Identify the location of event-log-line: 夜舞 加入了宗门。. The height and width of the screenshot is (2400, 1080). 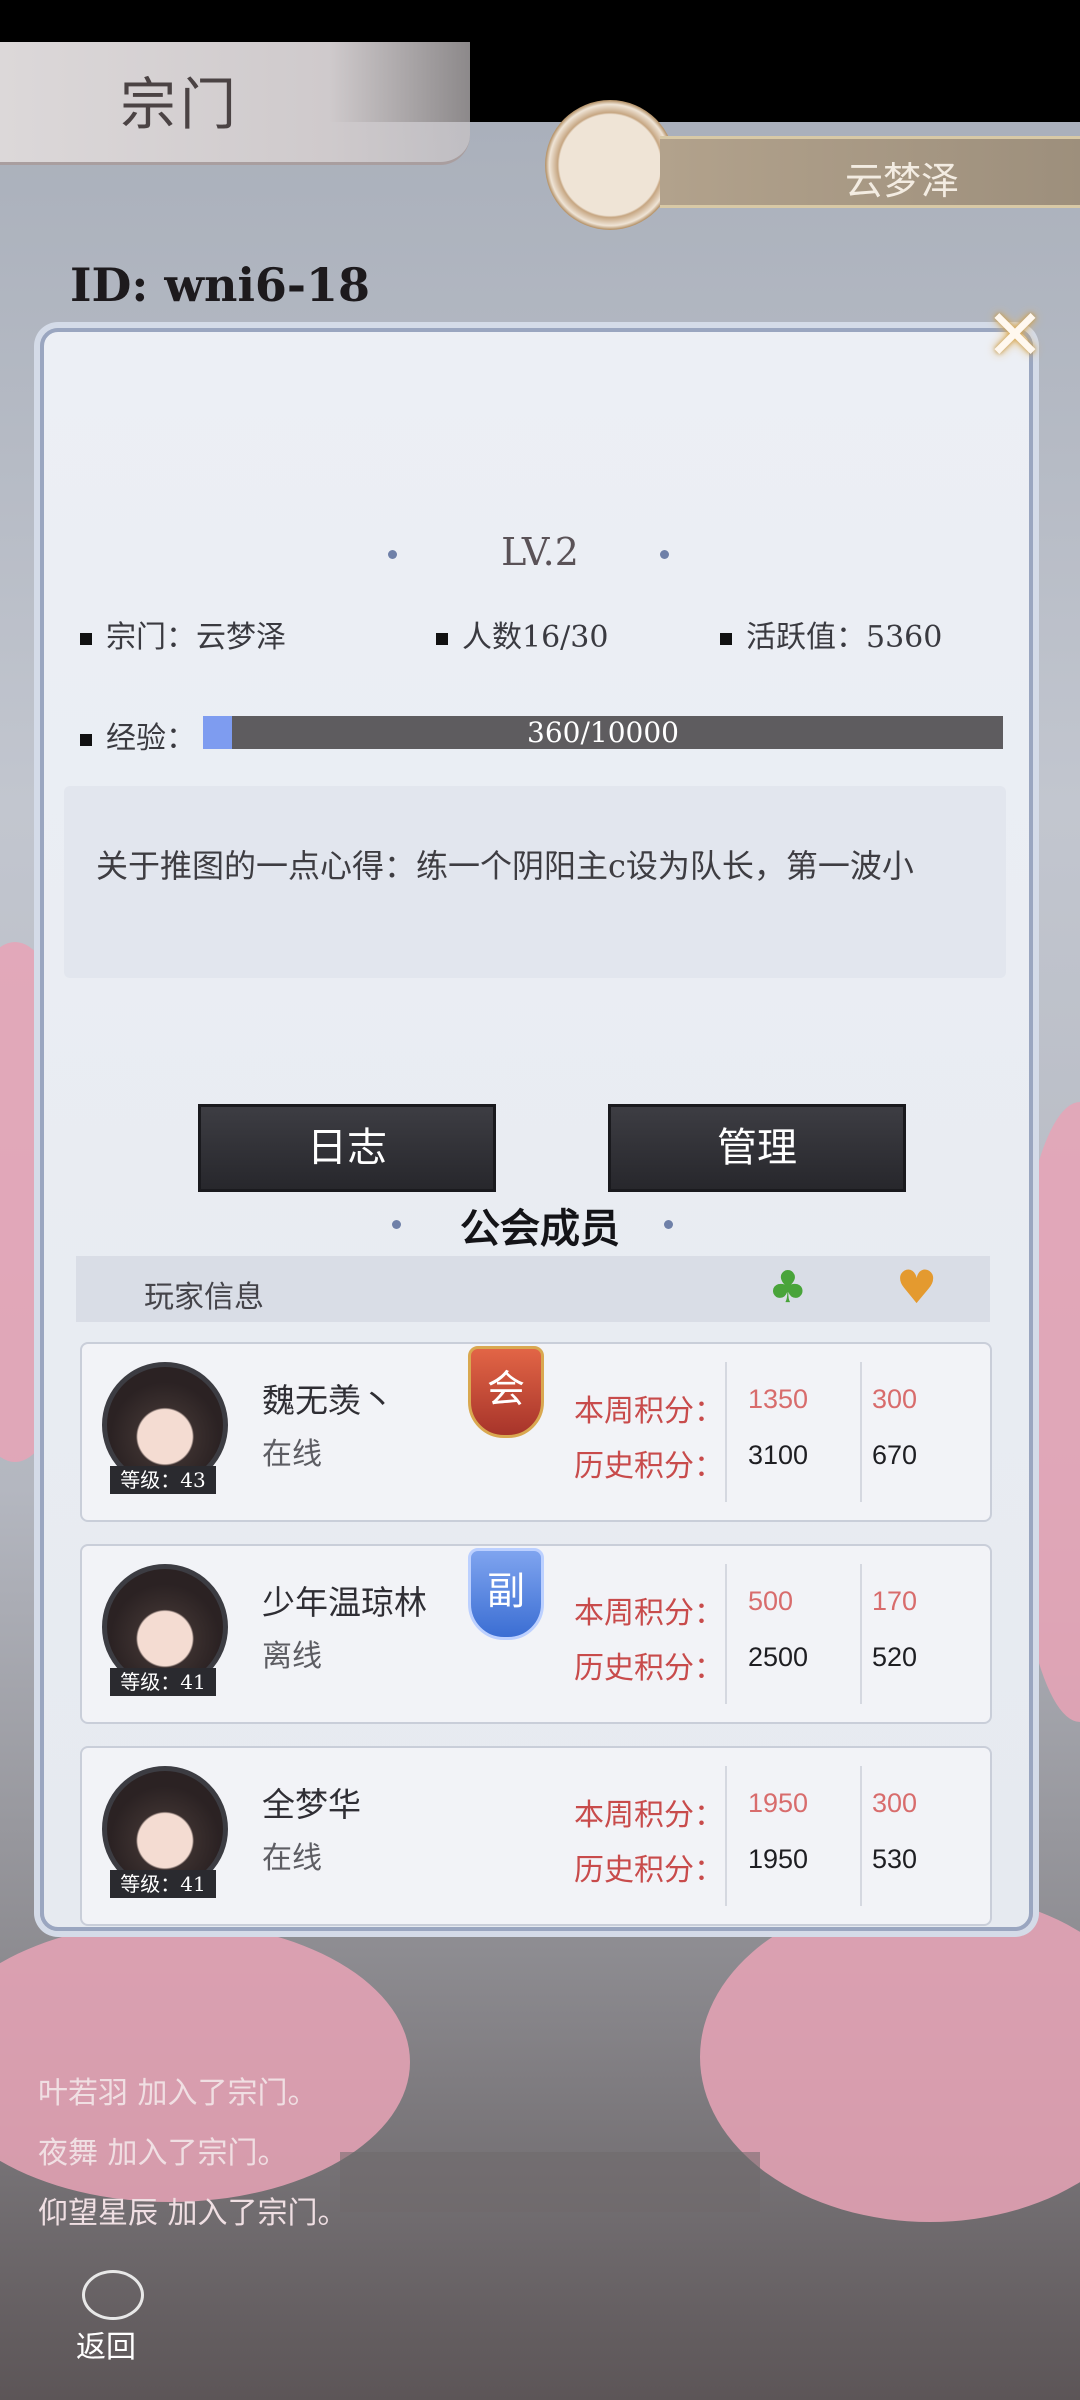
(163, 2153).